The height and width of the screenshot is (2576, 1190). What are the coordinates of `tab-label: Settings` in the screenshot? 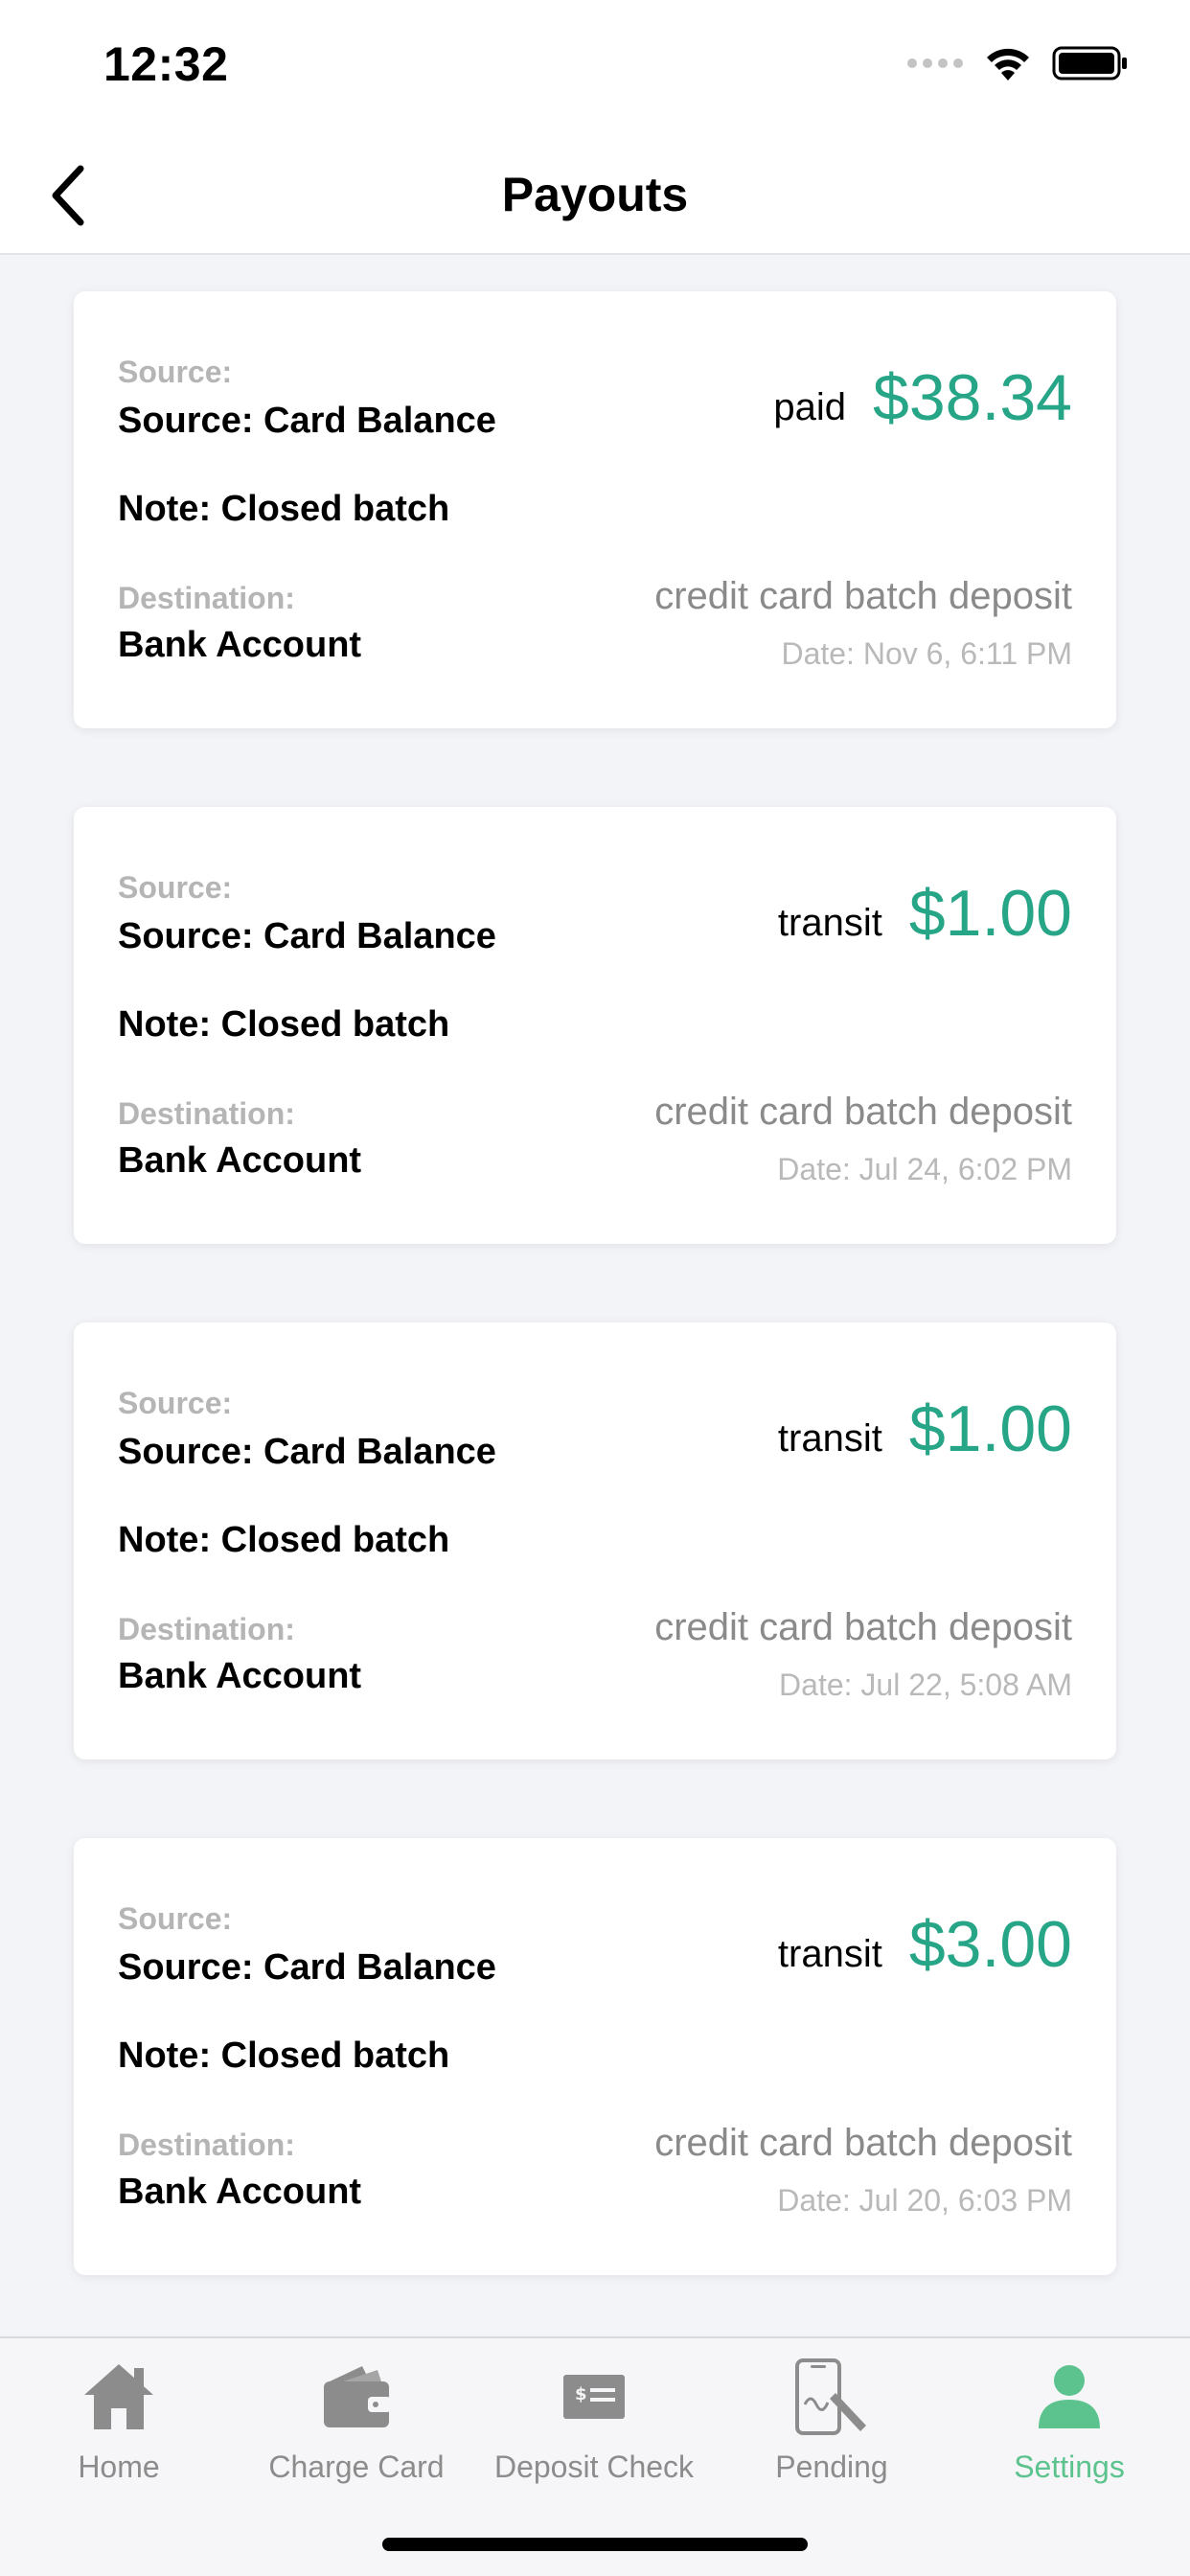 It's located at (1070, 2467).